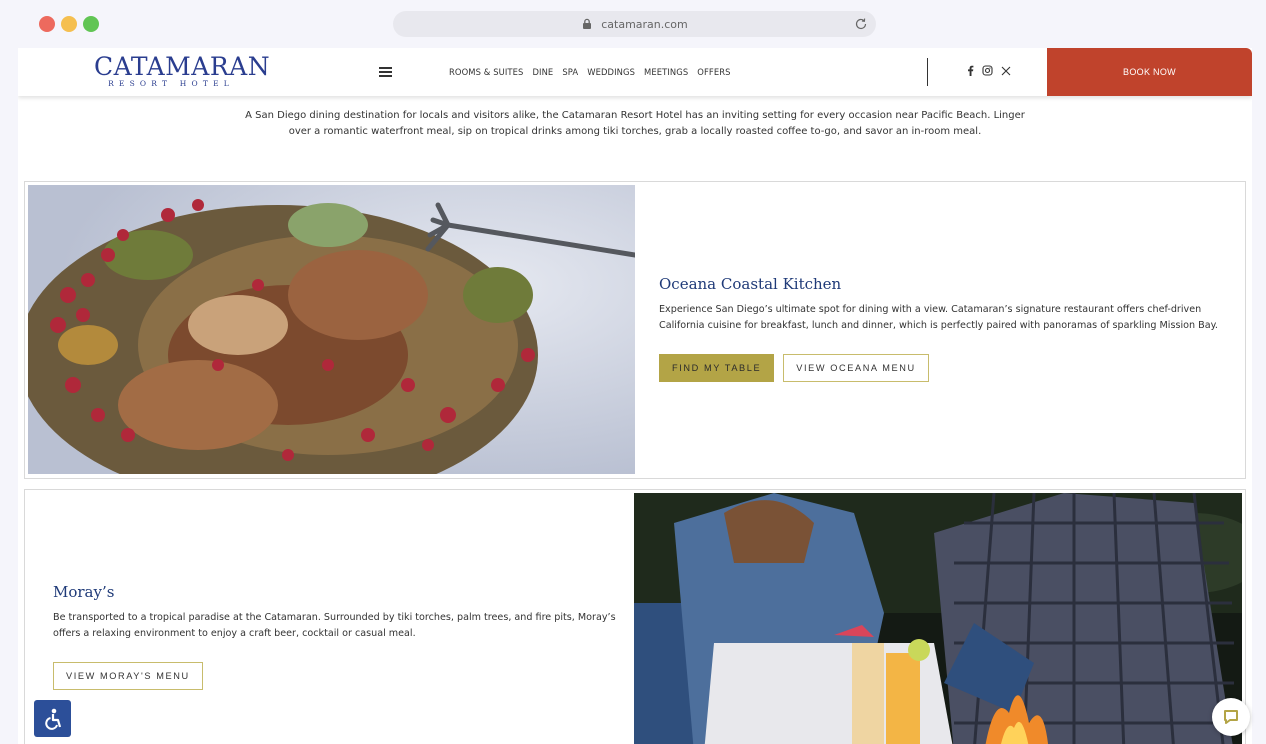 The image size is (1266, 744). What do you see at coordinates (927, 72) in the screenshot?
I see `nav-divider` at bounding box center [927, 72].